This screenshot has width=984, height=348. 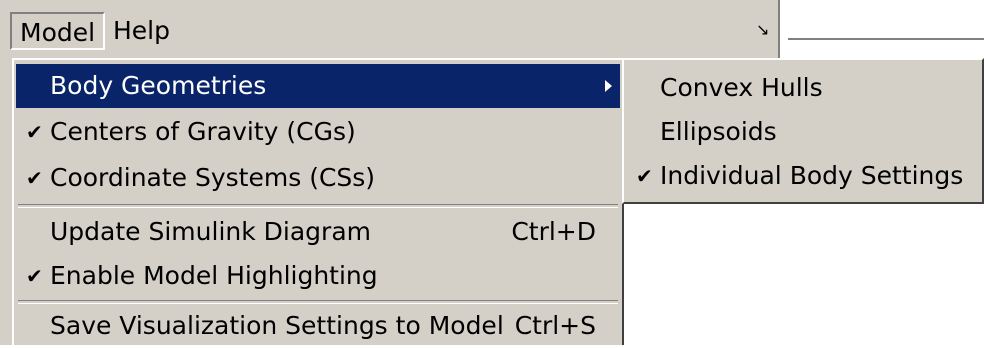 I want to click on resize-arrow-icon: ↘, so click(x=762, y=30).